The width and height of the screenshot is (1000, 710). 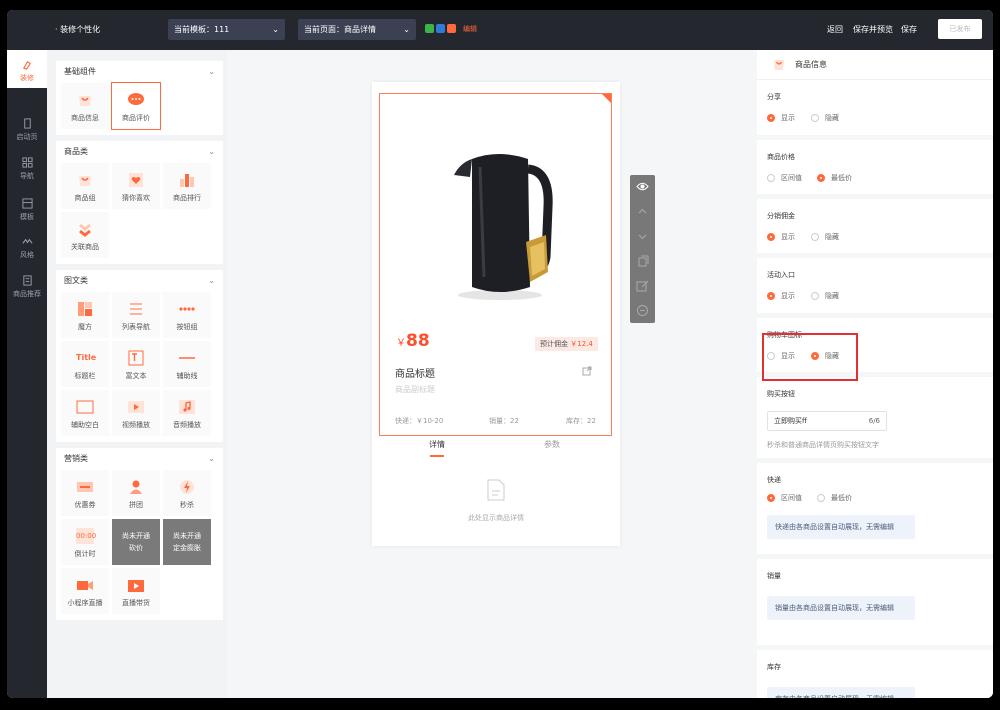 I want to click on component-status: 尚未开通, so click(x=187, y=536).